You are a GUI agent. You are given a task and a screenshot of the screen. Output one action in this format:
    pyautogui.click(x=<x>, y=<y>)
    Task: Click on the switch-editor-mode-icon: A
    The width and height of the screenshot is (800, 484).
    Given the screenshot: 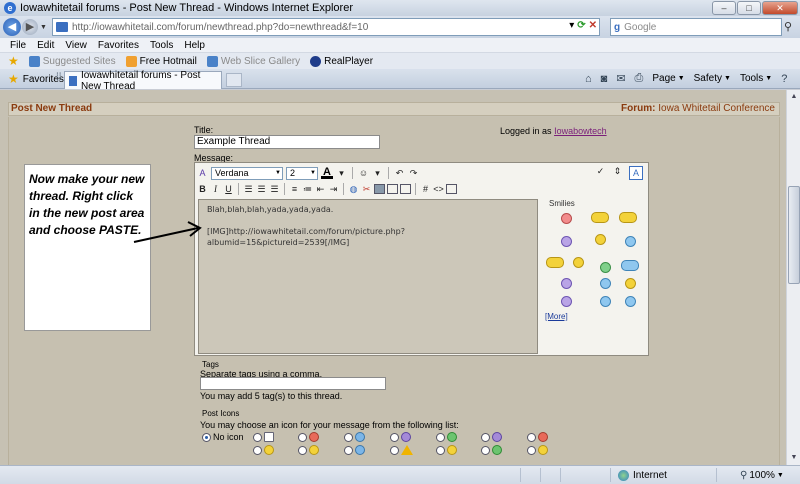 What is the action you would take?
    pyautogui.click(x=636, y=173)
    